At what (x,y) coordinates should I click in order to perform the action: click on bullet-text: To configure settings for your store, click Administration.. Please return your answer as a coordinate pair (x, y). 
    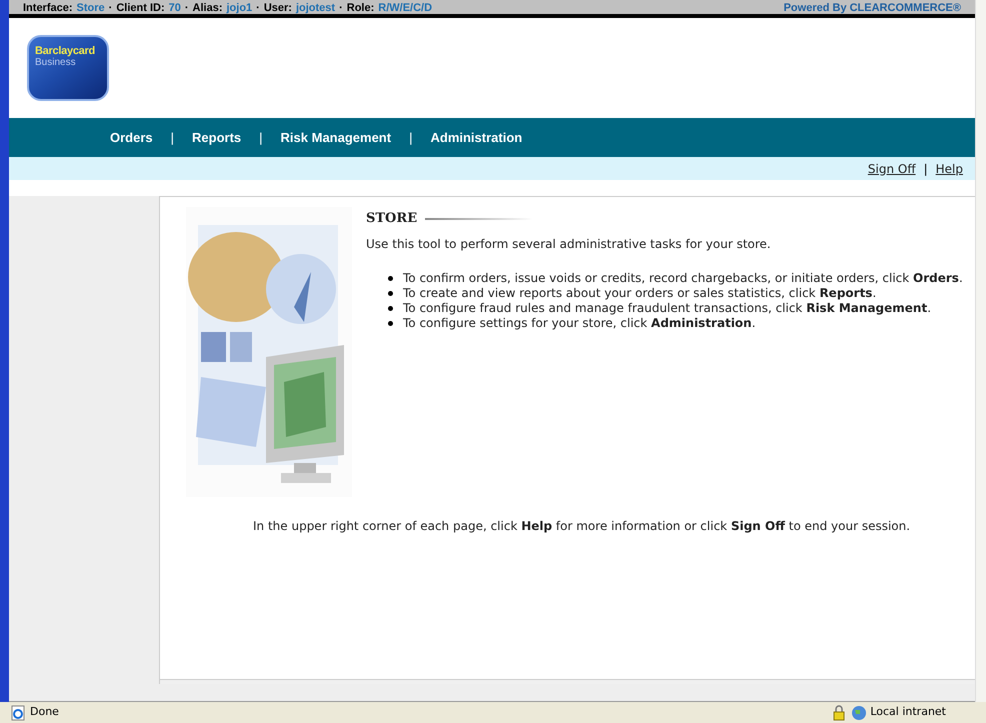
    Looking at the image, I should click on (579, 323).